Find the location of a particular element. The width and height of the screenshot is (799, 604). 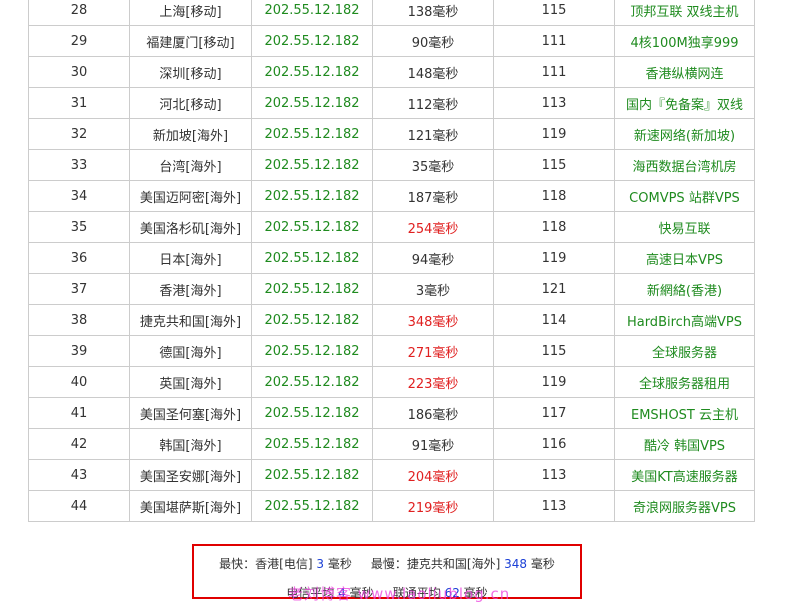

row-latency: 121毫秒 is located at coordinates (433, 134).